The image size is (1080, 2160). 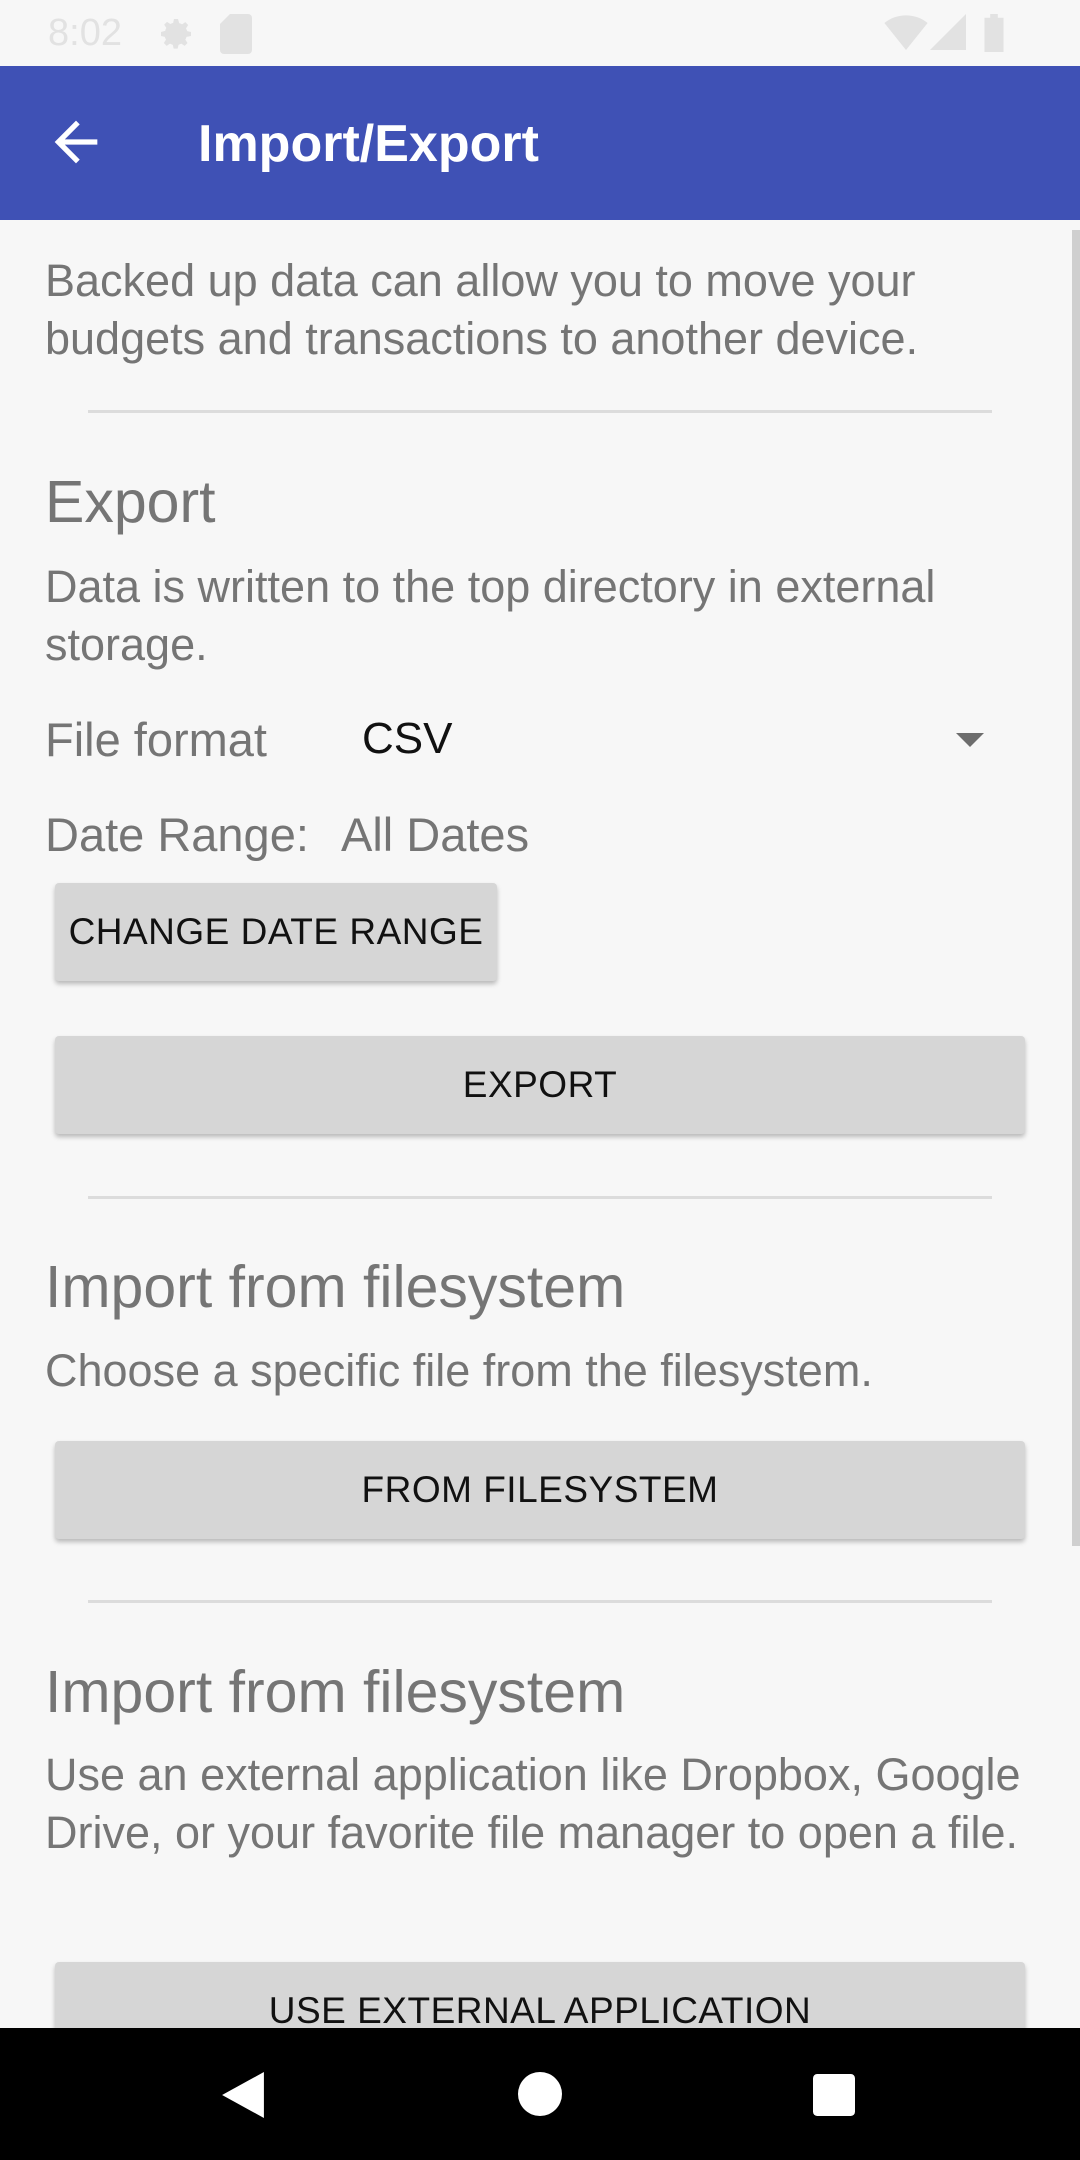 I want to click on page-title: Import/Export, so click(x=368, y=144).